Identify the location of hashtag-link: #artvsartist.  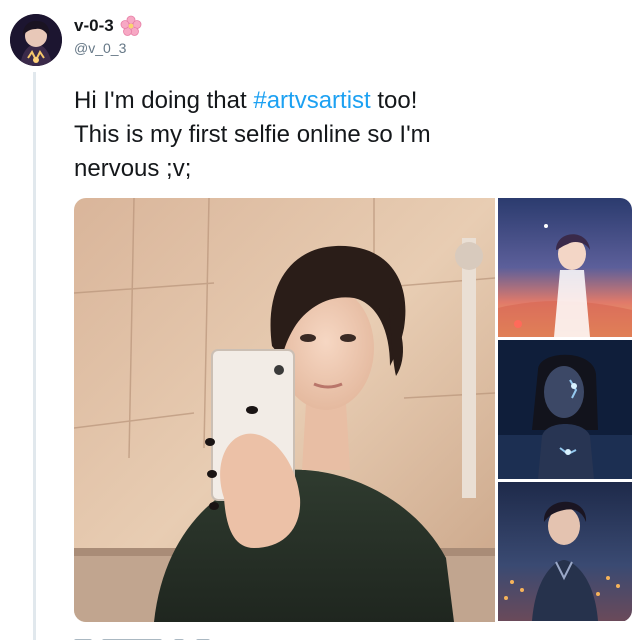
(311, 100).